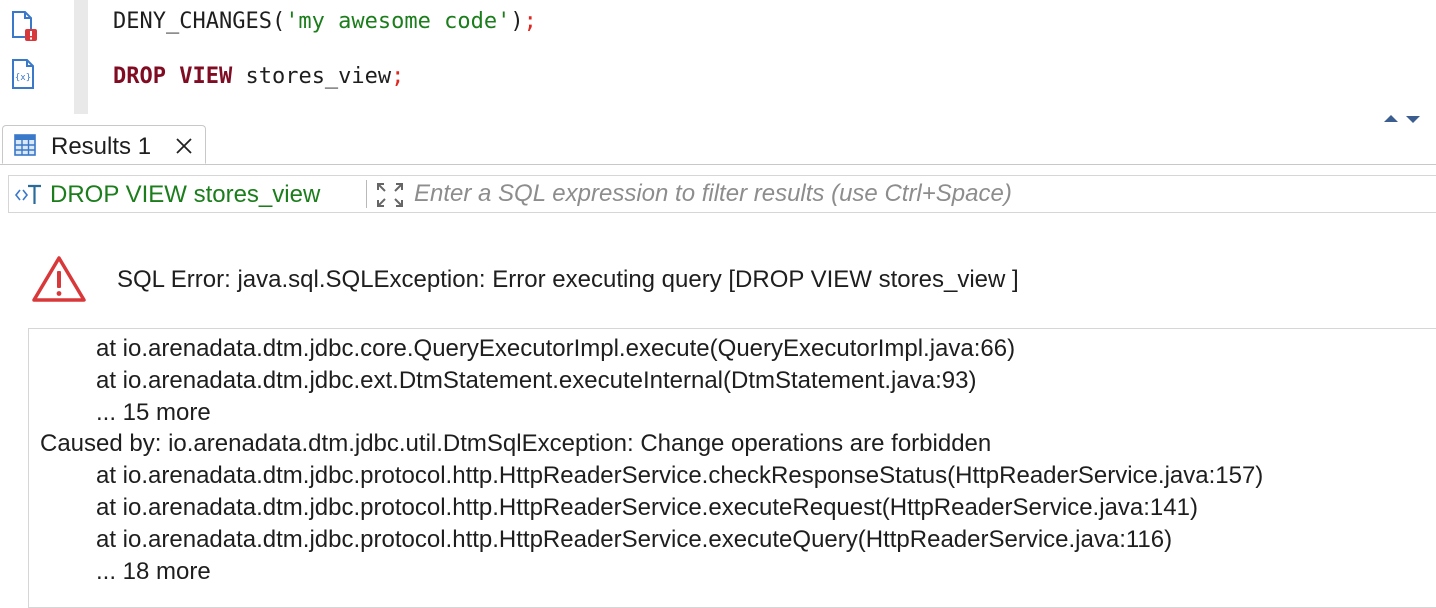  Describe the element at coordinates (139, 76) in the screenshot. I see `code-keyword-drop: DROP` at that location.